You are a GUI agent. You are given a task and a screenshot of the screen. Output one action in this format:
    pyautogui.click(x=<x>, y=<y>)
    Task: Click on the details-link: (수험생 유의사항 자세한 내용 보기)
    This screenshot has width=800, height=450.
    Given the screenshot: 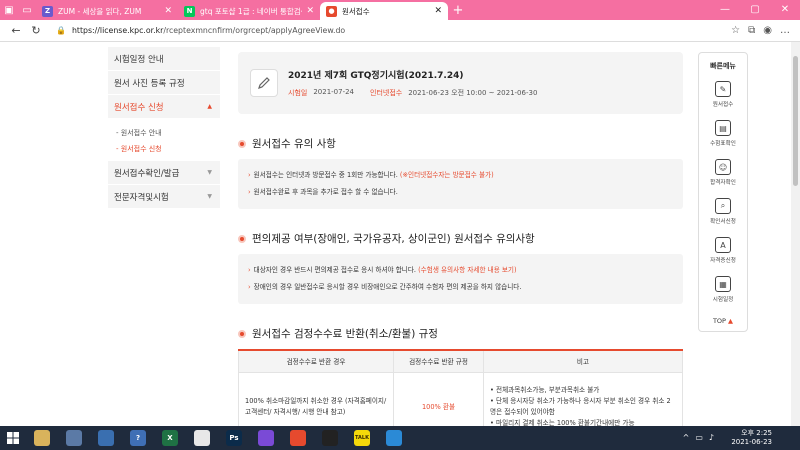 What is the action you would take?
    pyautogui.click(x=467, y=270)
    